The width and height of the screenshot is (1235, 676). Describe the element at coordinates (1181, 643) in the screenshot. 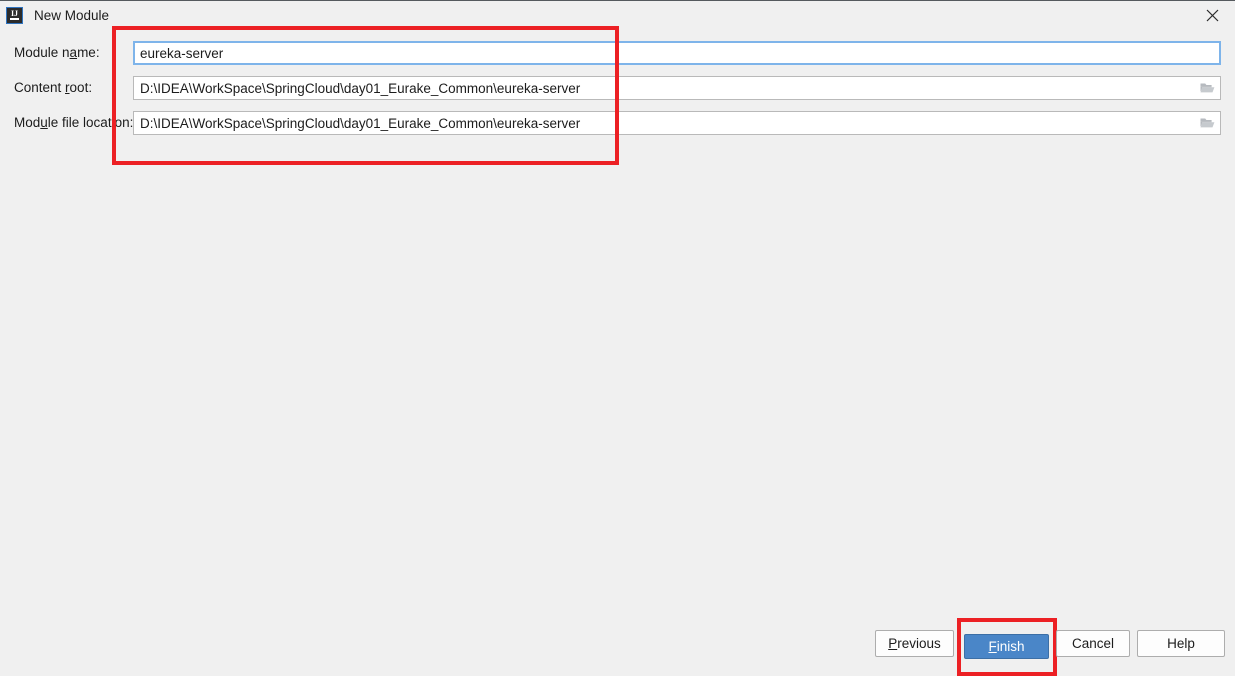

I see `help-button: Help` at that location.